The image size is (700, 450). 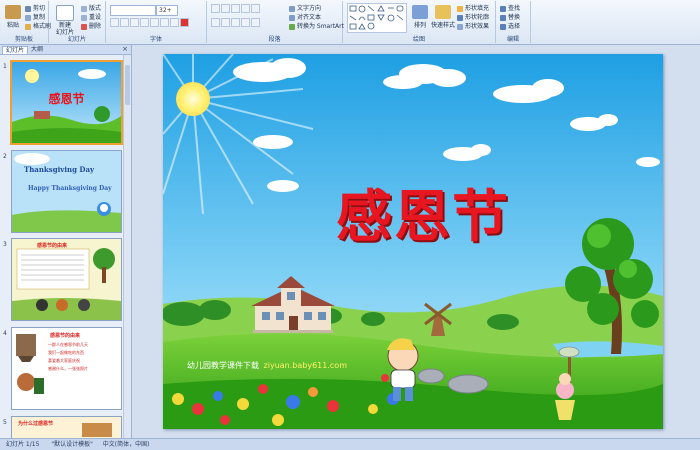 I want to click on smartart-button: 转换为 SmartArt, so click(x=316, y=26).